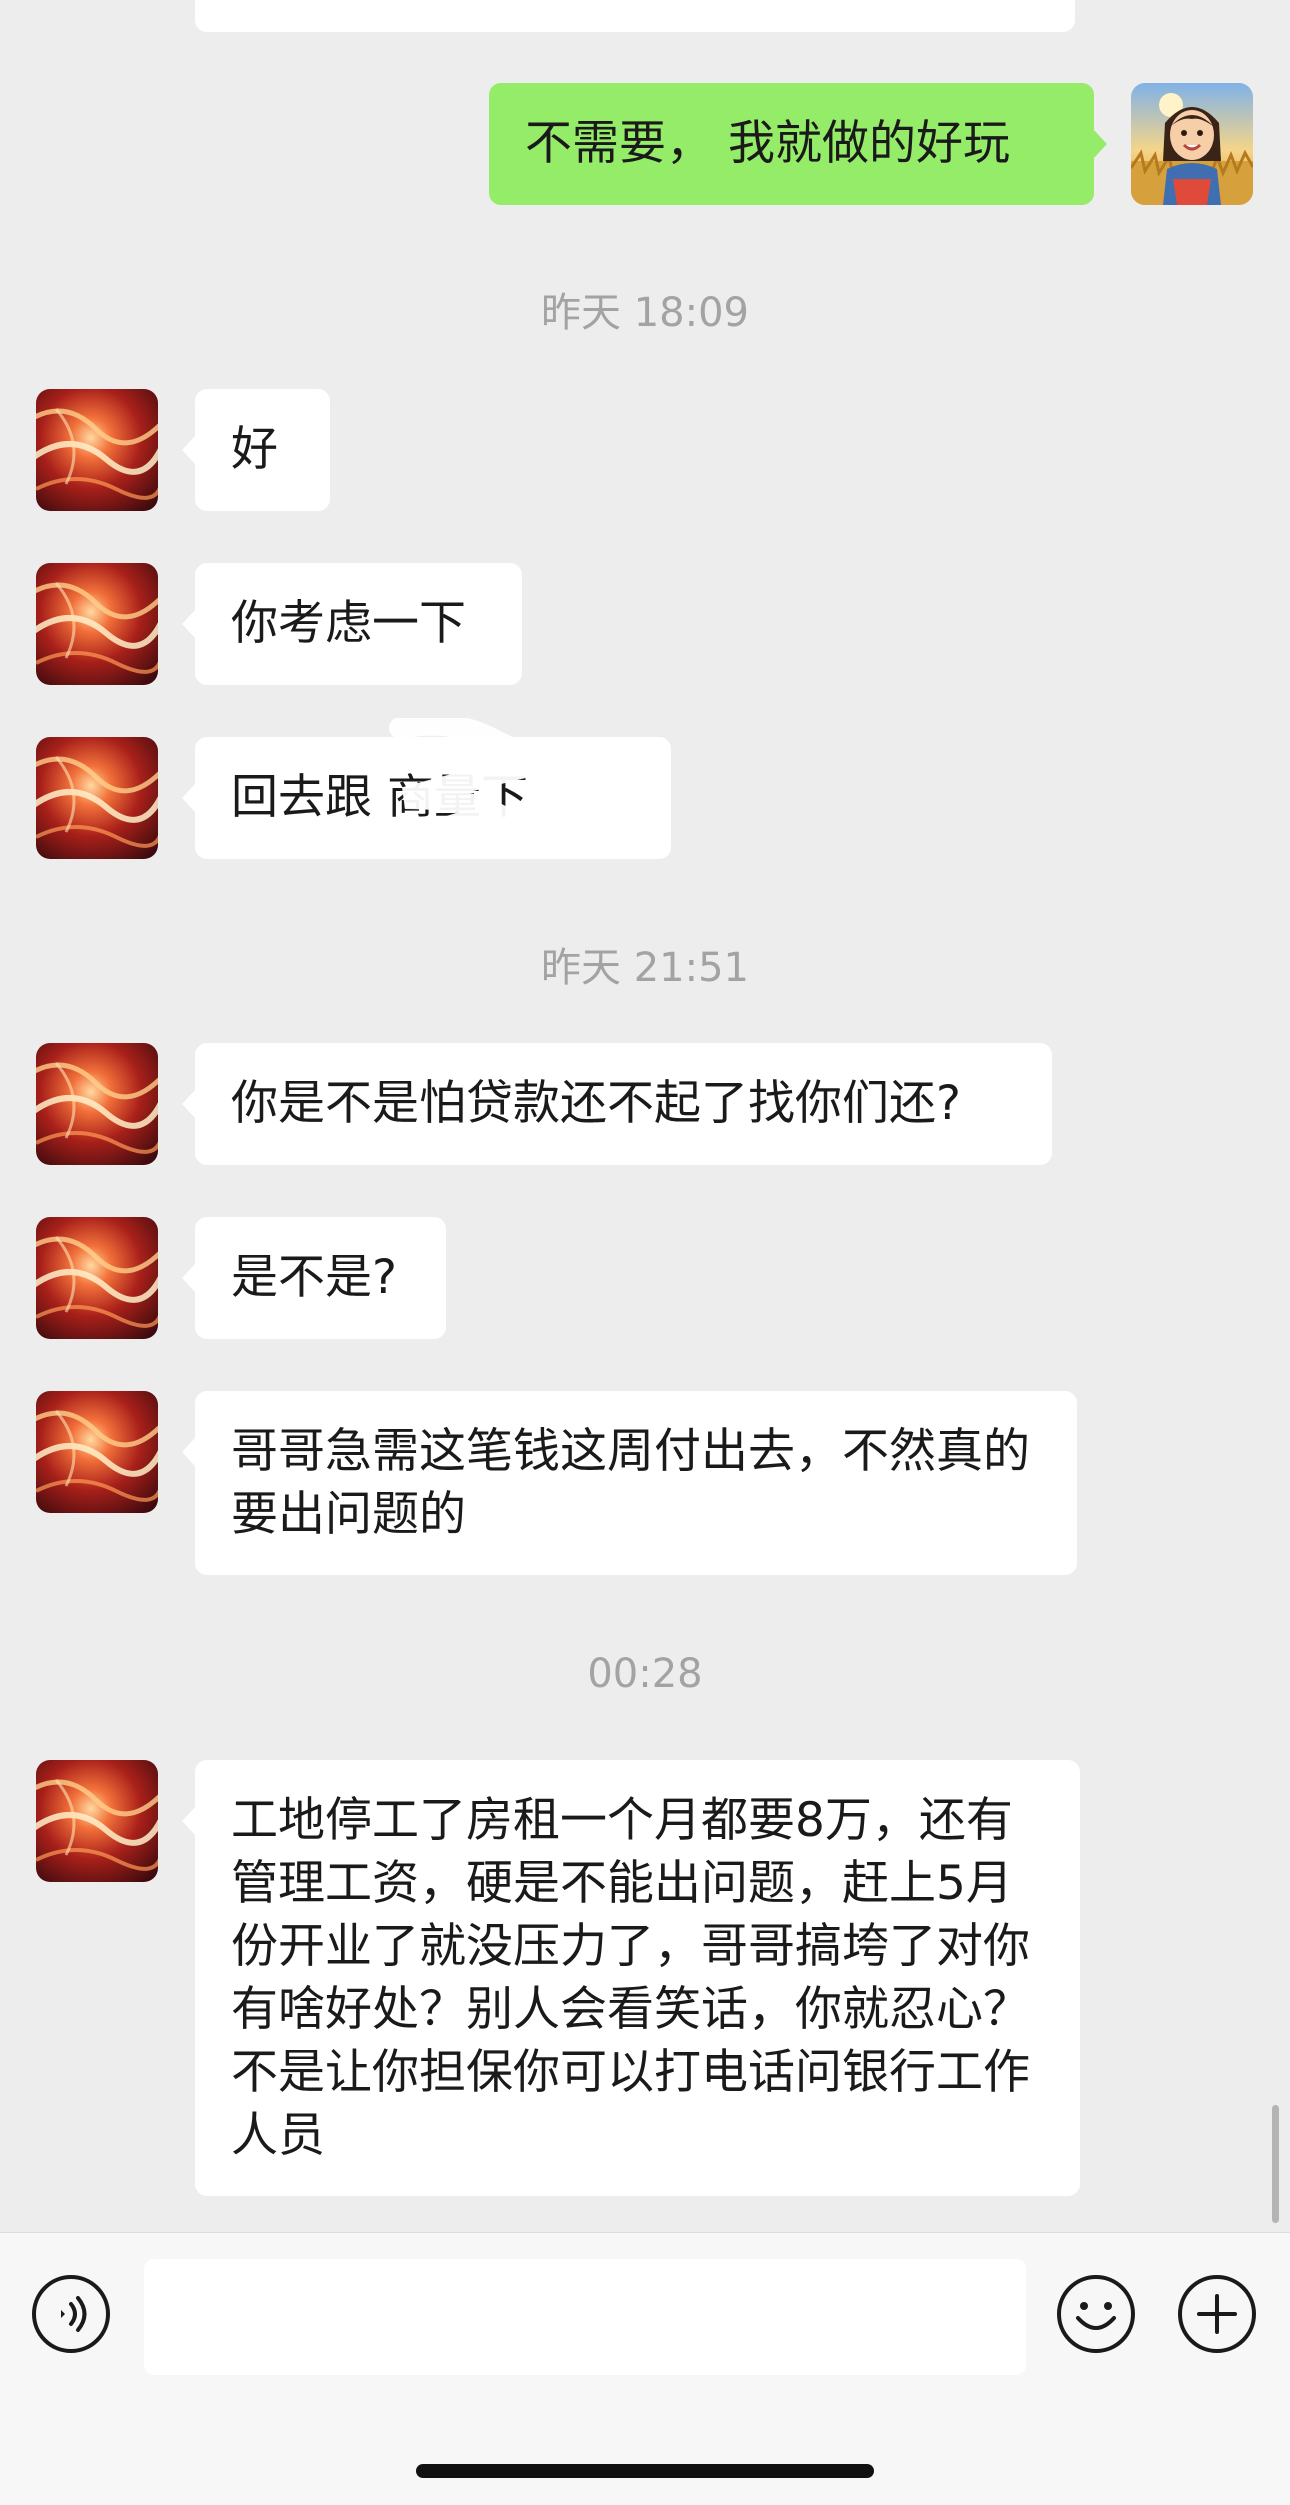 This screenshot has width=1290, height=2505. Describe the element at coordinates (645, 968) in the screenshot. I see `timestamp-divider: 昨天 21:51` at that location.